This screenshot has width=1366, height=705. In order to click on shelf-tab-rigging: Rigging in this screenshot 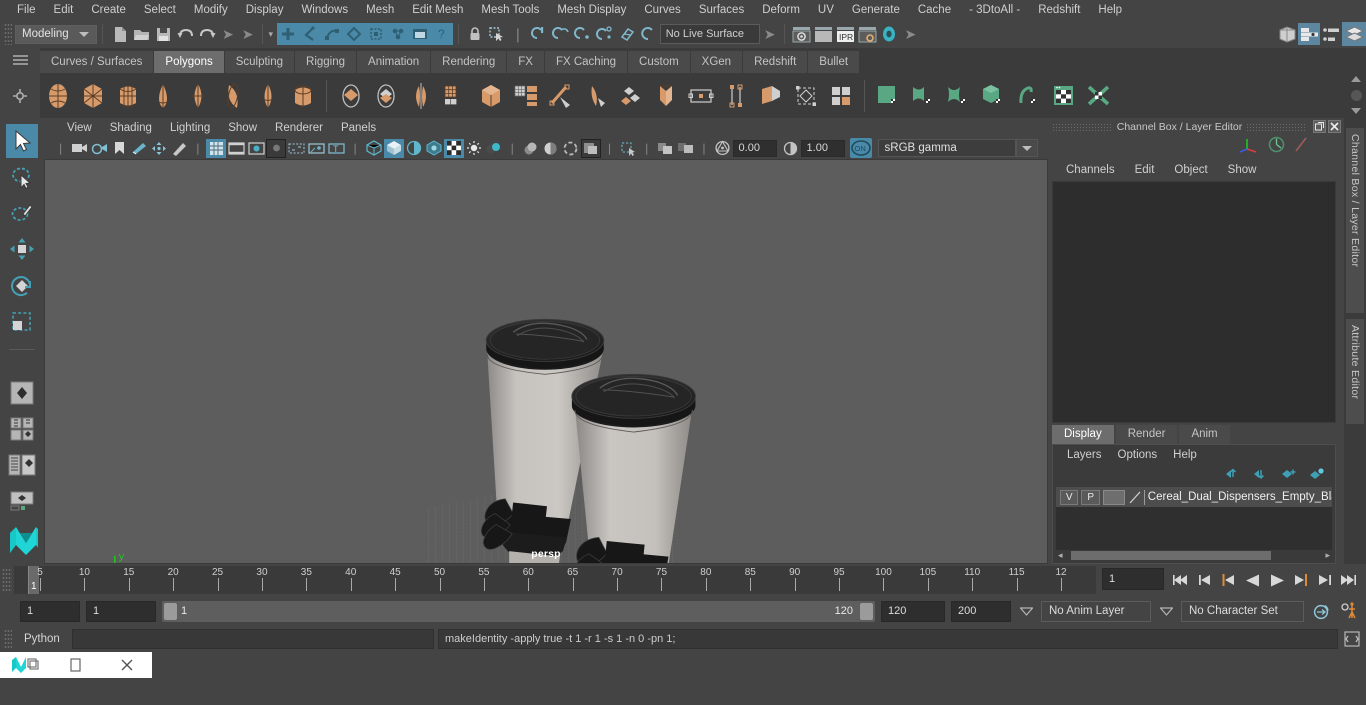, I will do `click(326, 62)`.